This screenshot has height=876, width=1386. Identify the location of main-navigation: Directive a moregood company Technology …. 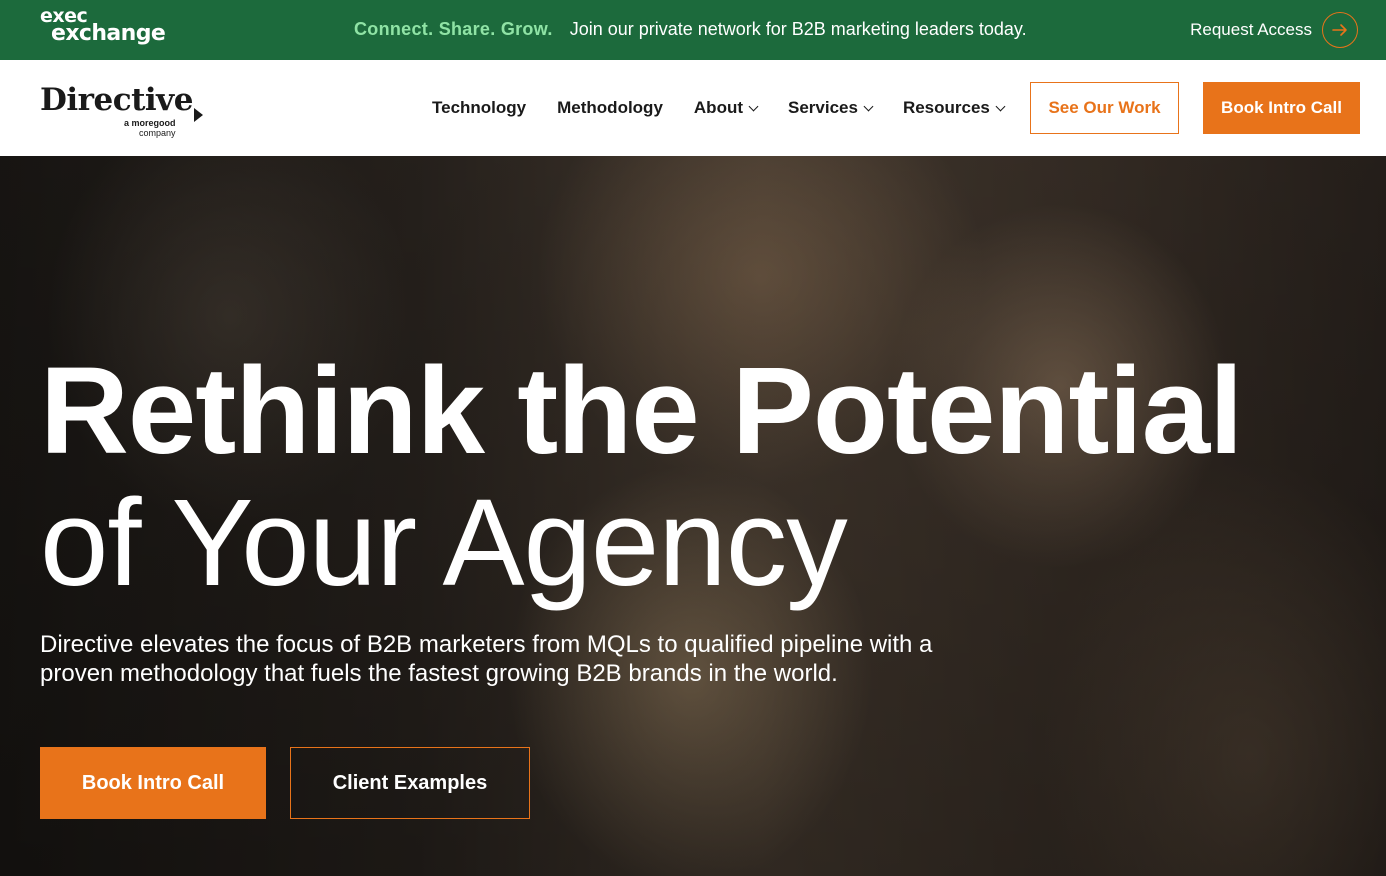
(693, 108).